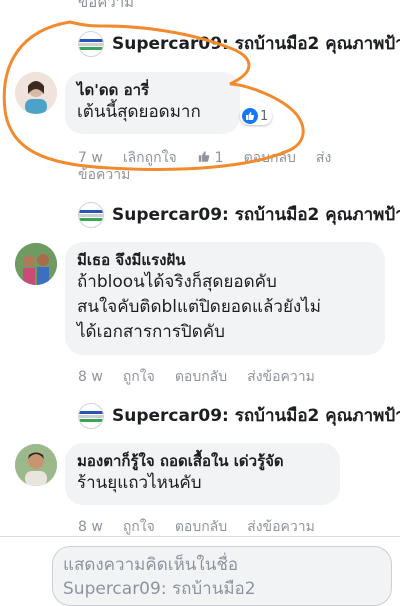  Describe the element at coordinates (152, 90) in the screenshot. I see `comment-author: ได'ดด อารี่` at that location.